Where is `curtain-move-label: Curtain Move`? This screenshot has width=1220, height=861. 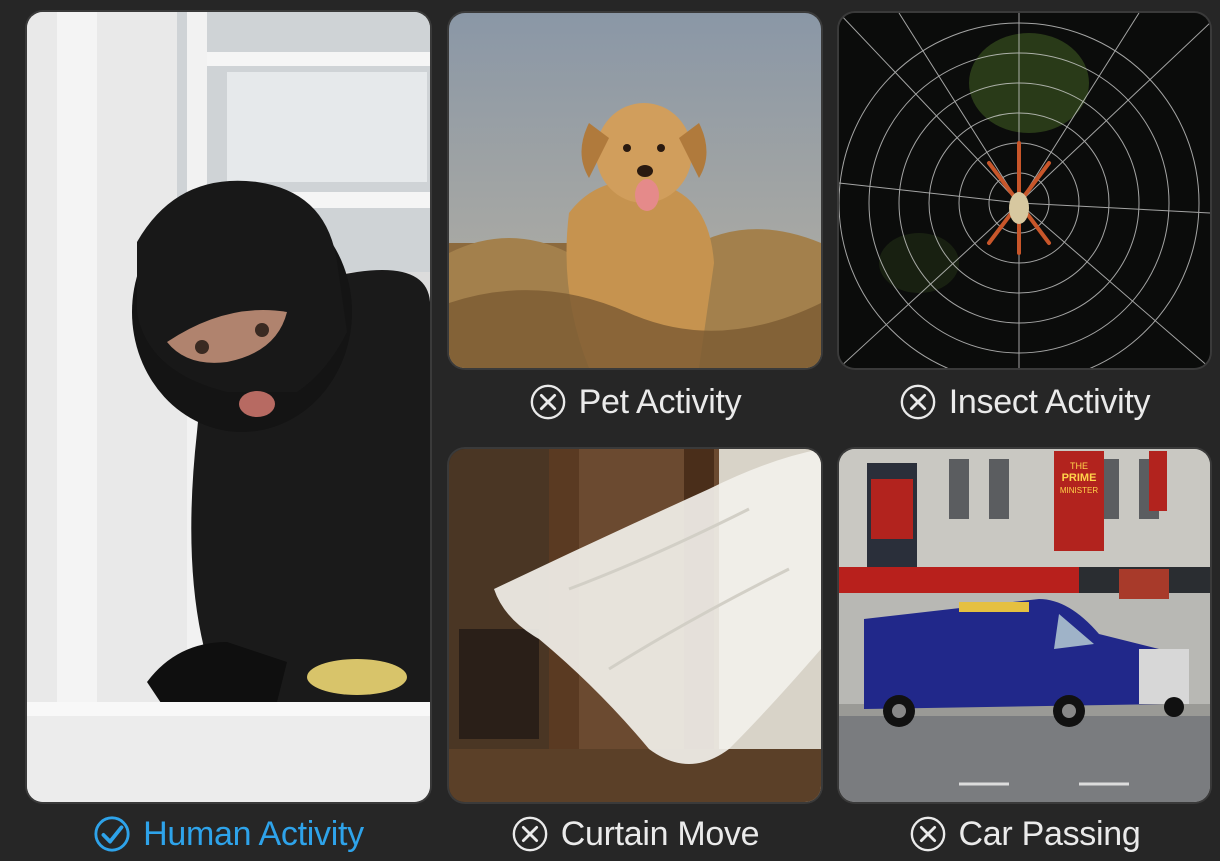 curtain-move-label: Curtain Move is located at coordinates (660, 833).